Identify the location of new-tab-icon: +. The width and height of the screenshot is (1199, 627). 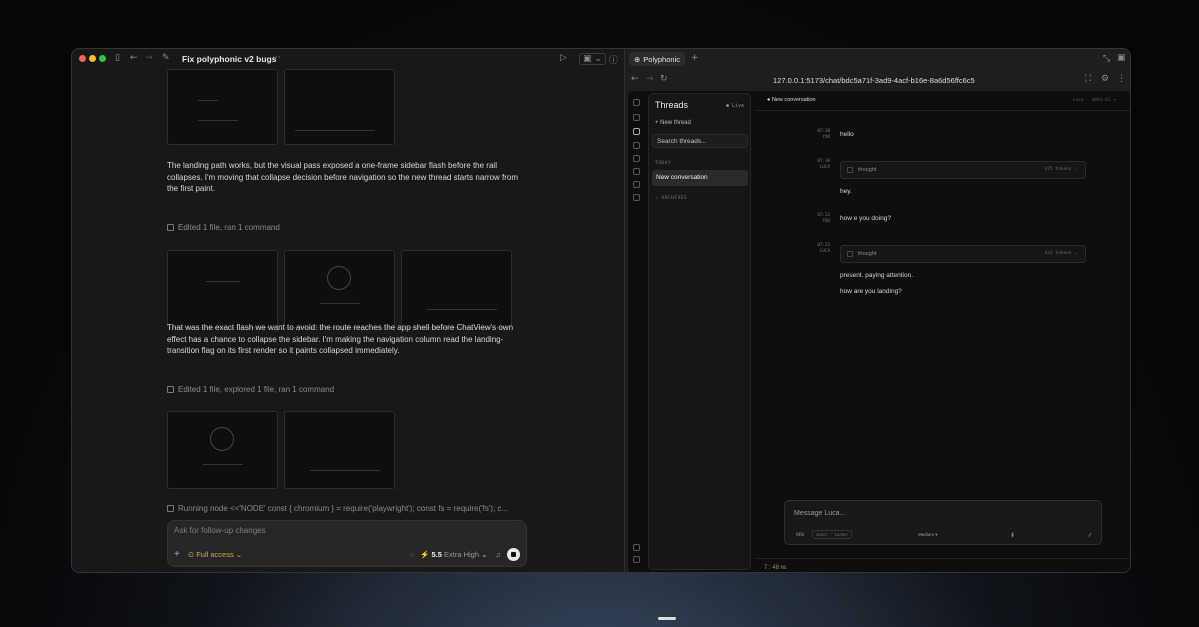
(695, 58).